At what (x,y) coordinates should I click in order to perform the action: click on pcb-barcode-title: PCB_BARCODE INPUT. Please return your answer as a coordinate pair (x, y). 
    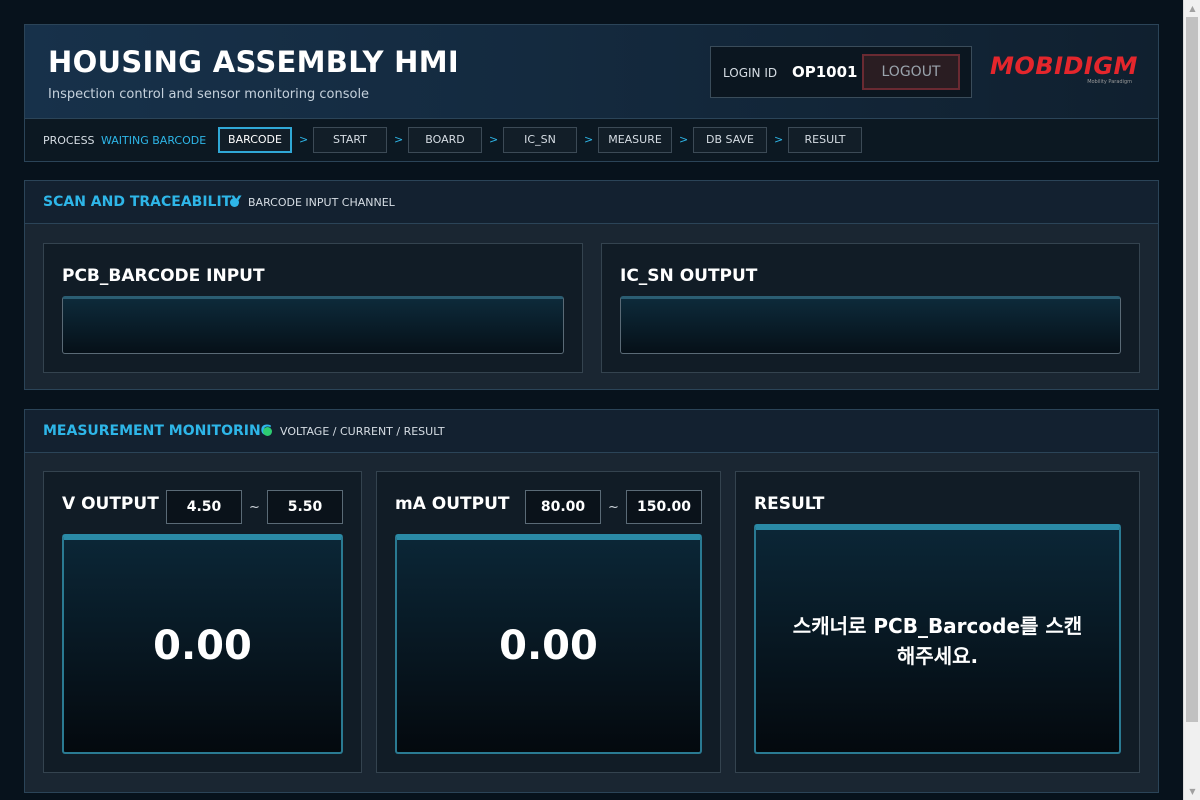
    Looking at the image, I should click on (163, 276).